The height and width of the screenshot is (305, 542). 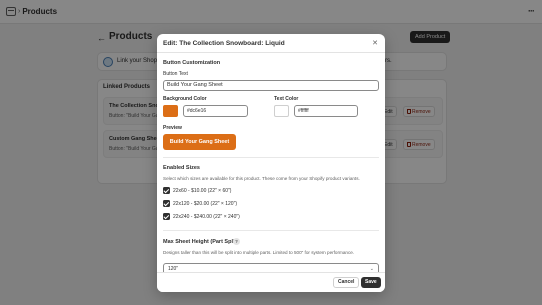 What do you see at coordinates (175, 74) in the screenshot?
I see `button-text-label: Button Text` at bounding box center [175, 74].